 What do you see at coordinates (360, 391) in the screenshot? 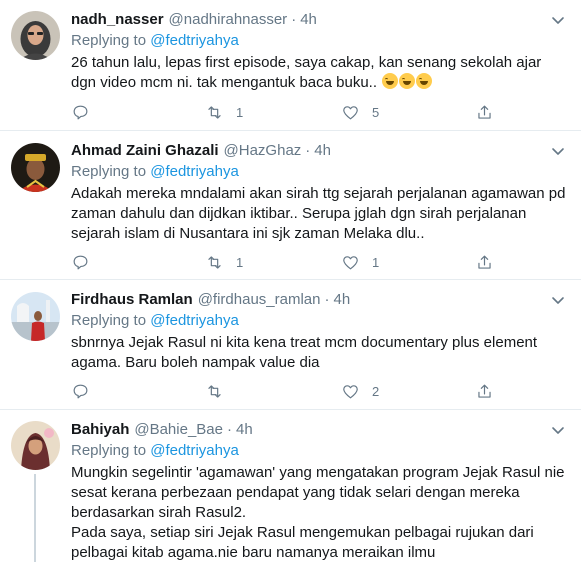
I see `like-button: 2` at bounding box center [360, 391].